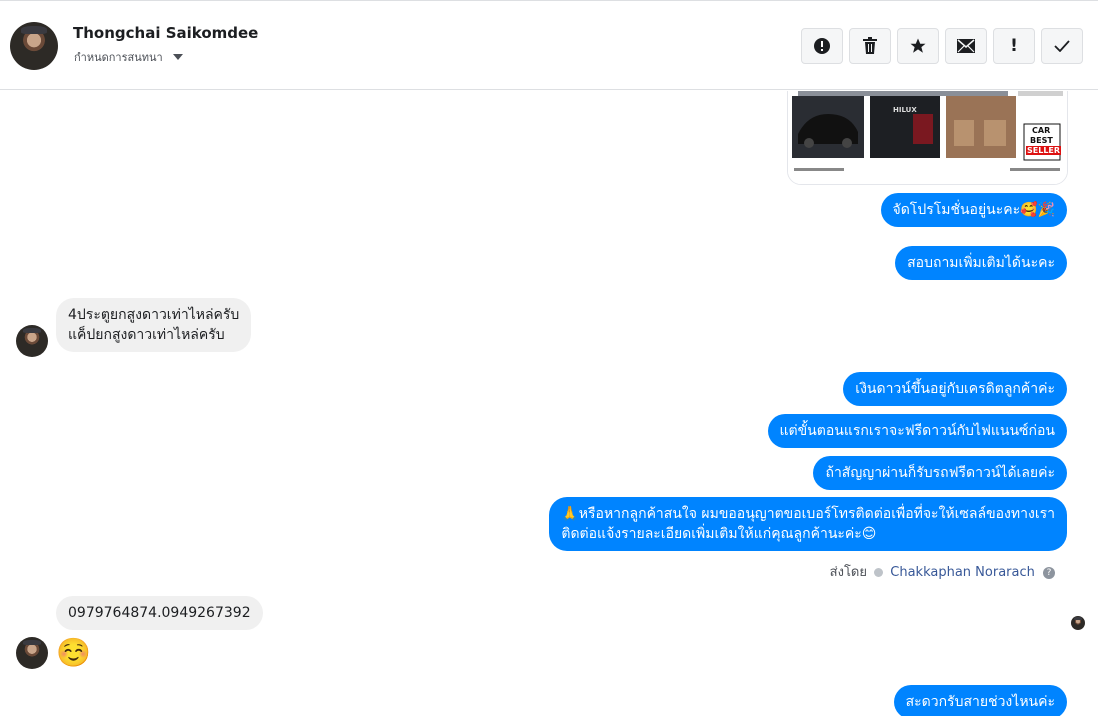 The height and width of the screenshot is (716, 1098). What do you see at coordinates (165, 33) in the screenshot?
I see `contact-name: Thongchai Saikomdee` at bounding box center [165, 33].